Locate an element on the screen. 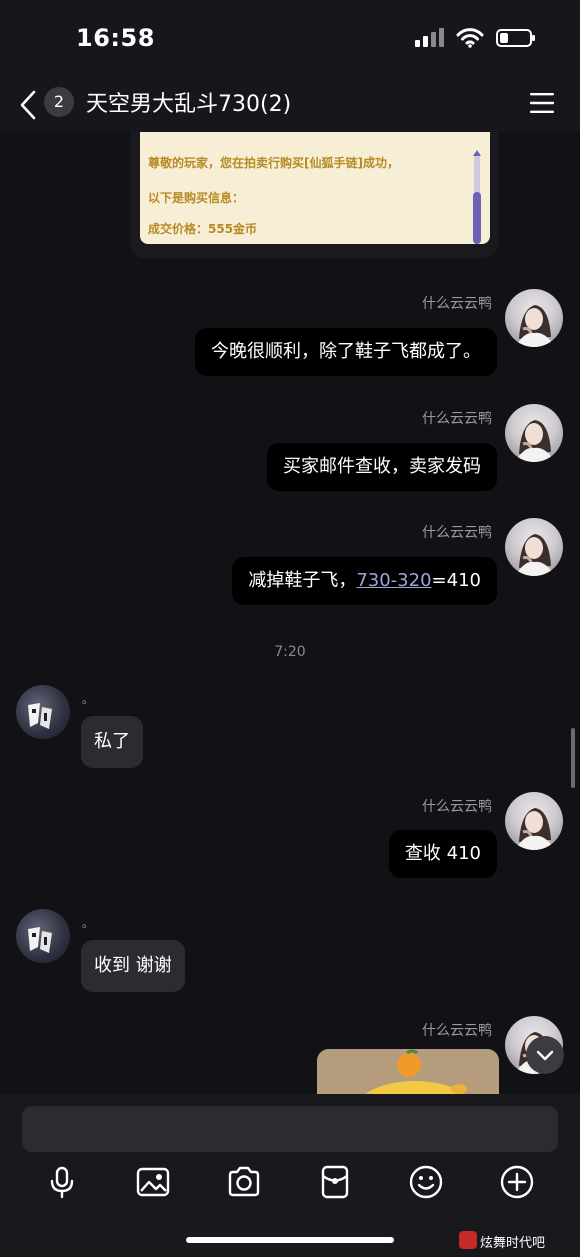 The width and height of the screenshot is (580, 1257). chat-title: 天空男大乱斗730(2) is located at coordinates (189, 104).